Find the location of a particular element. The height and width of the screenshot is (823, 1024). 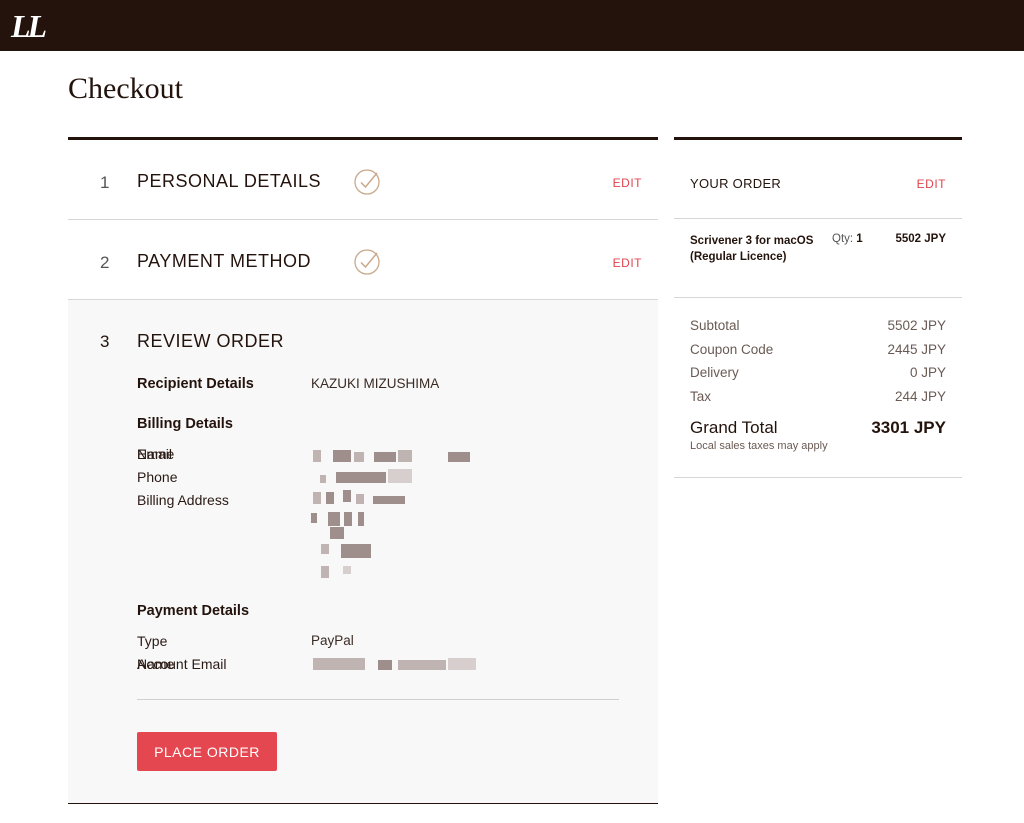

edit-order-link: EDIT is located at coordinates (931, 184).